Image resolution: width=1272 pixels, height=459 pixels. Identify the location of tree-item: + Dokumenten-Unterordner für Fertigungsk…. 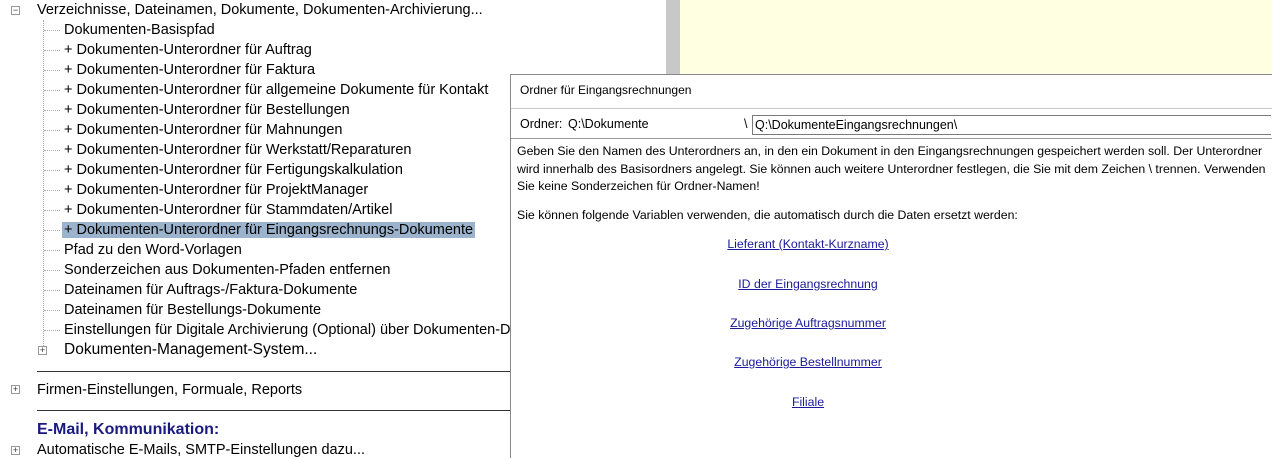
(233, 170).